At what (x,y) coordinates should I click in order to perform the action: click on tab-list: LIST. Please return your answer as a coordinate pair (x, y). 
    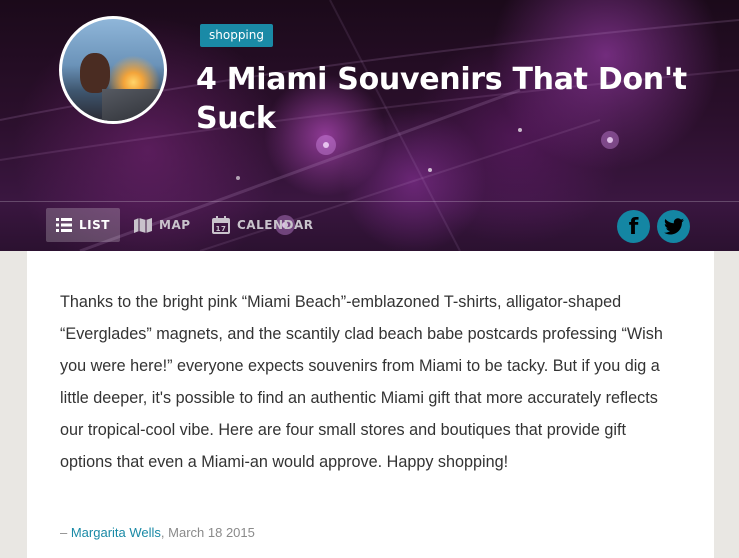
    Looking at the image, I should click on (83, 225).